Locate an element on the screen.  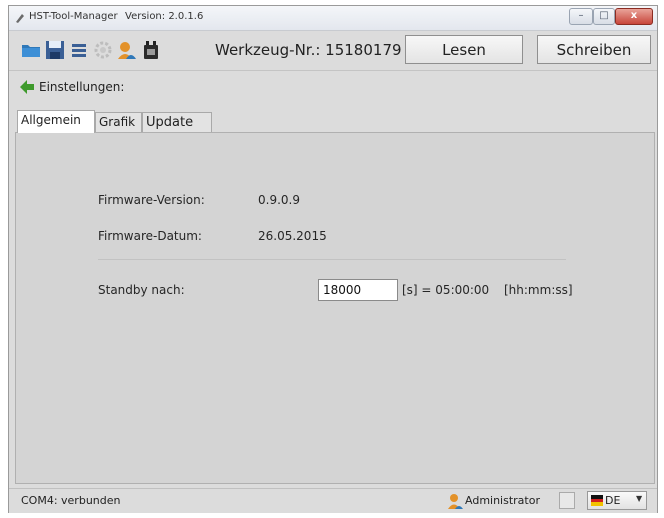
window-title: HST-Tool-Manager is located at coordinates (73, 16).